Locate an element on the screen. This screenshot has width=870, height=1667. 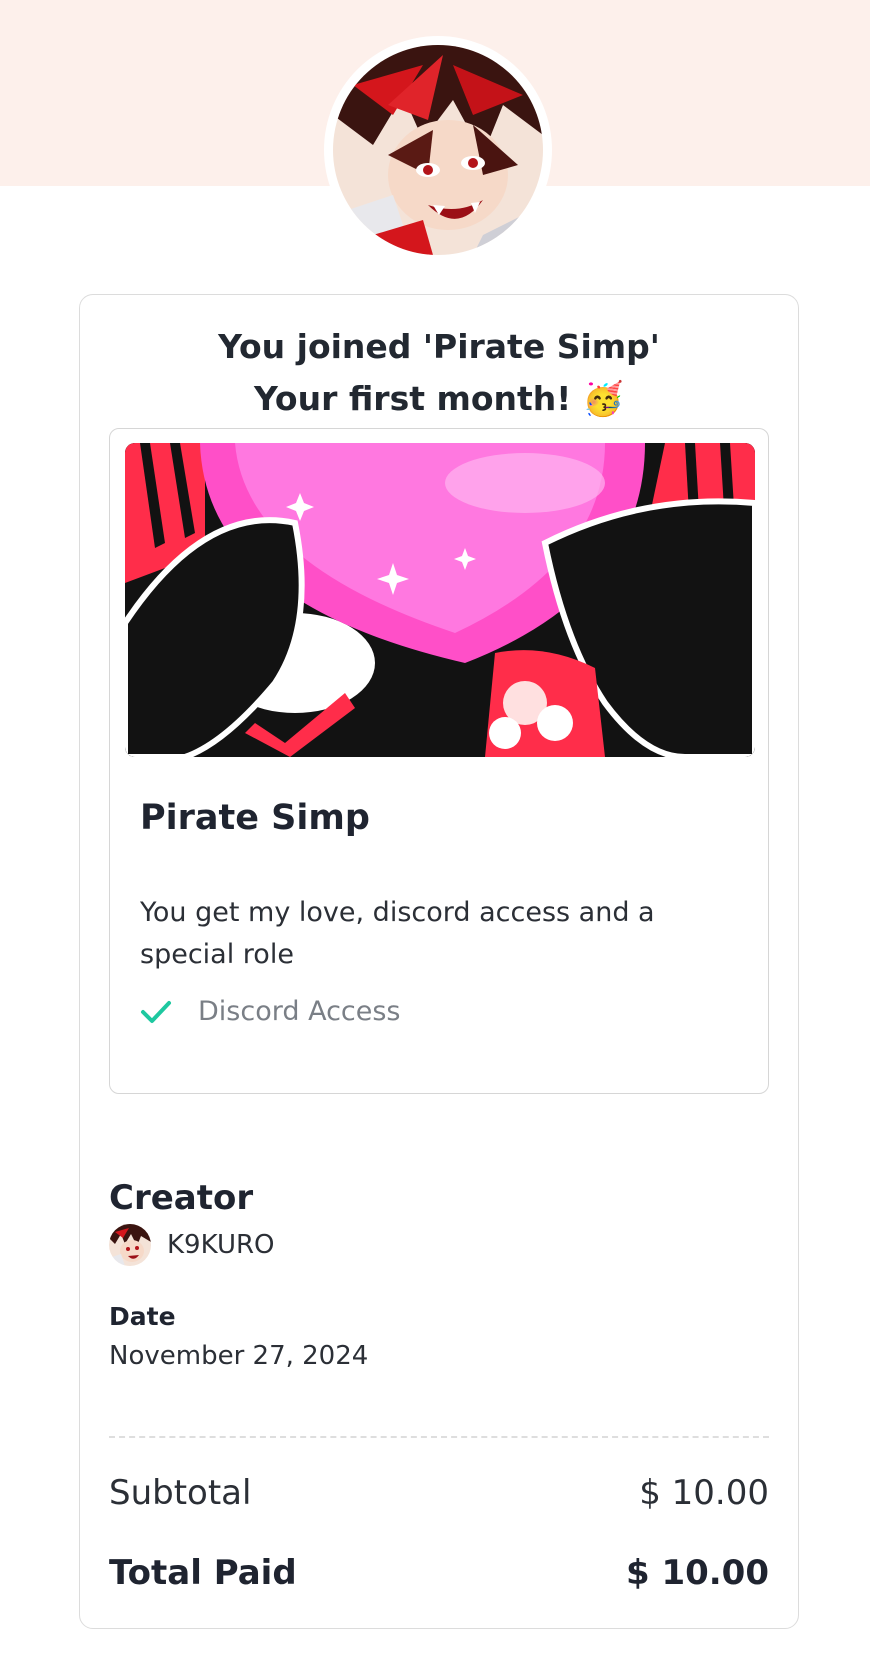
dashed-divider is located at coordinates (439, 1437).